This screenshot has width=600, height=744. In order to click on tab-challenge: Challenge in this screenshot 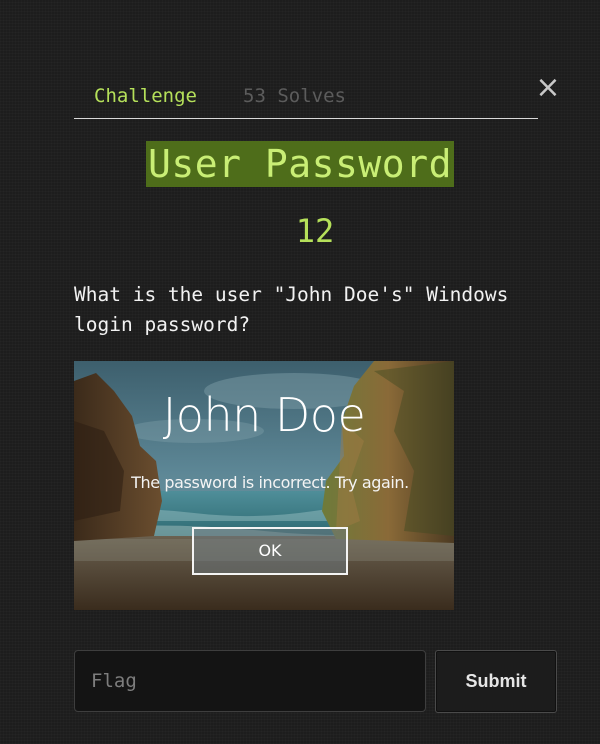, I will do `click(145, 96)`.